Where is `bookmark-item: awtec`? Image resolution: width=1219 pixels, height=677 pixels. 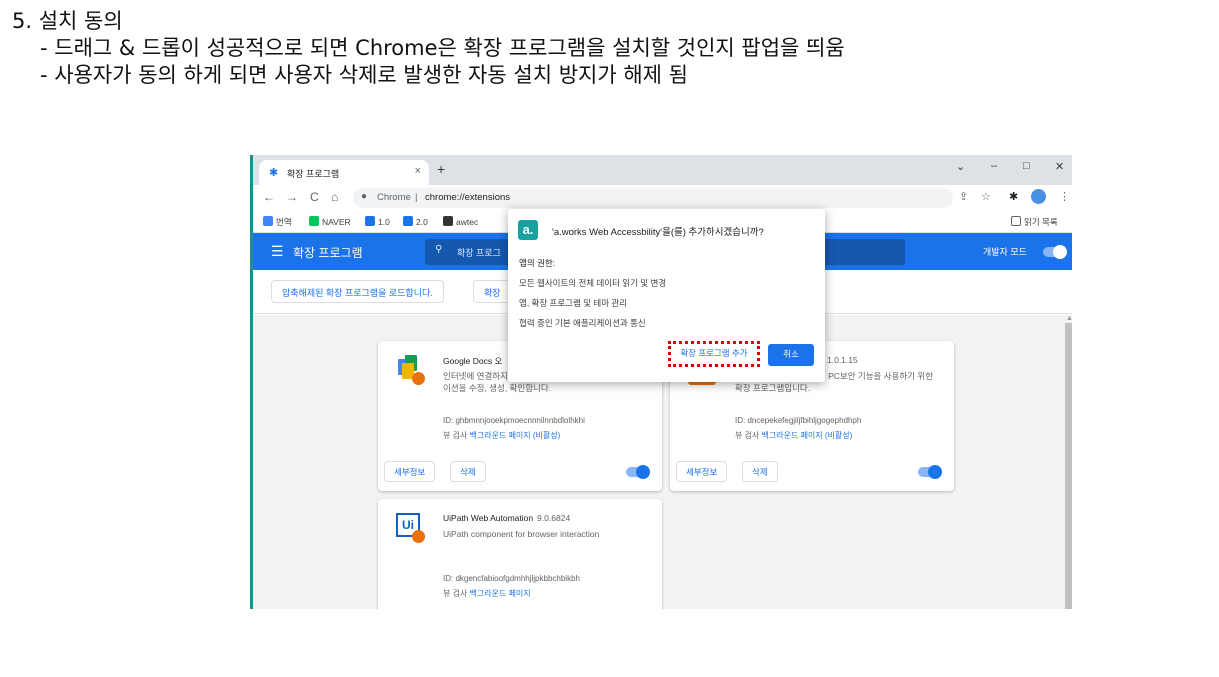 bookmark-item: awtec is located at coordinates (460, 221).